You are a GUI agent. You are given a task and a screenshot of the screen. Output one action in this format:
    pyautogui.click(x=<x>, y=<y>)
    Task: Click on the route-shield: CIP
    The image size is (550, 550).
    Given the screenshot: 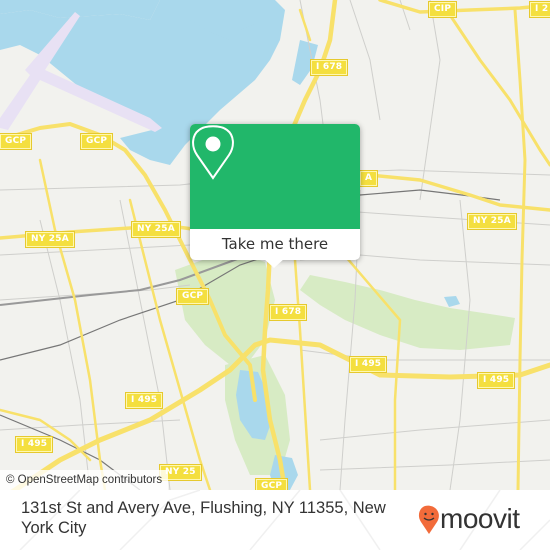 What is the action you would take?
    pyautogui.click(x=442, y=9)
    